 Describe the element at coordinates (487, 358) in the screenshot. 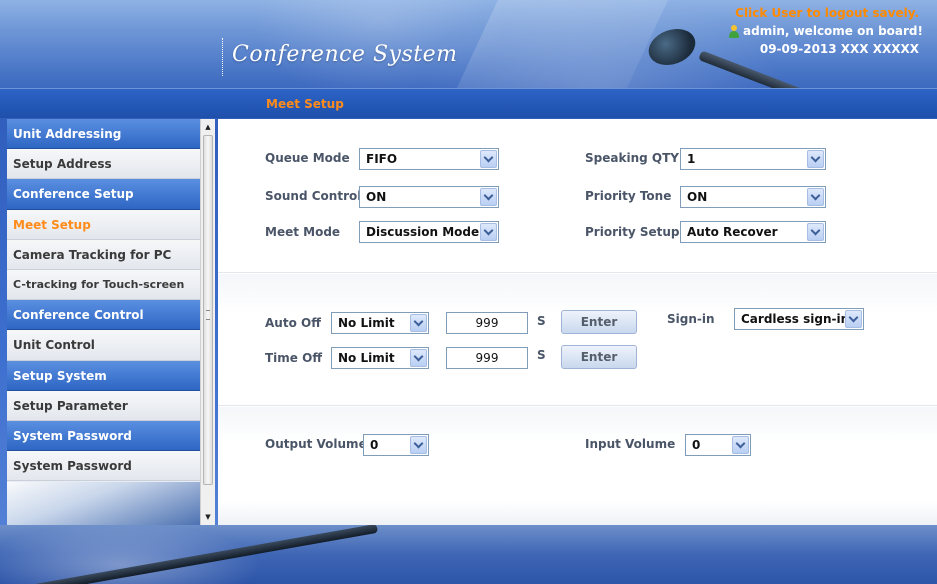

I see `time-off-seconds-input` at that location.